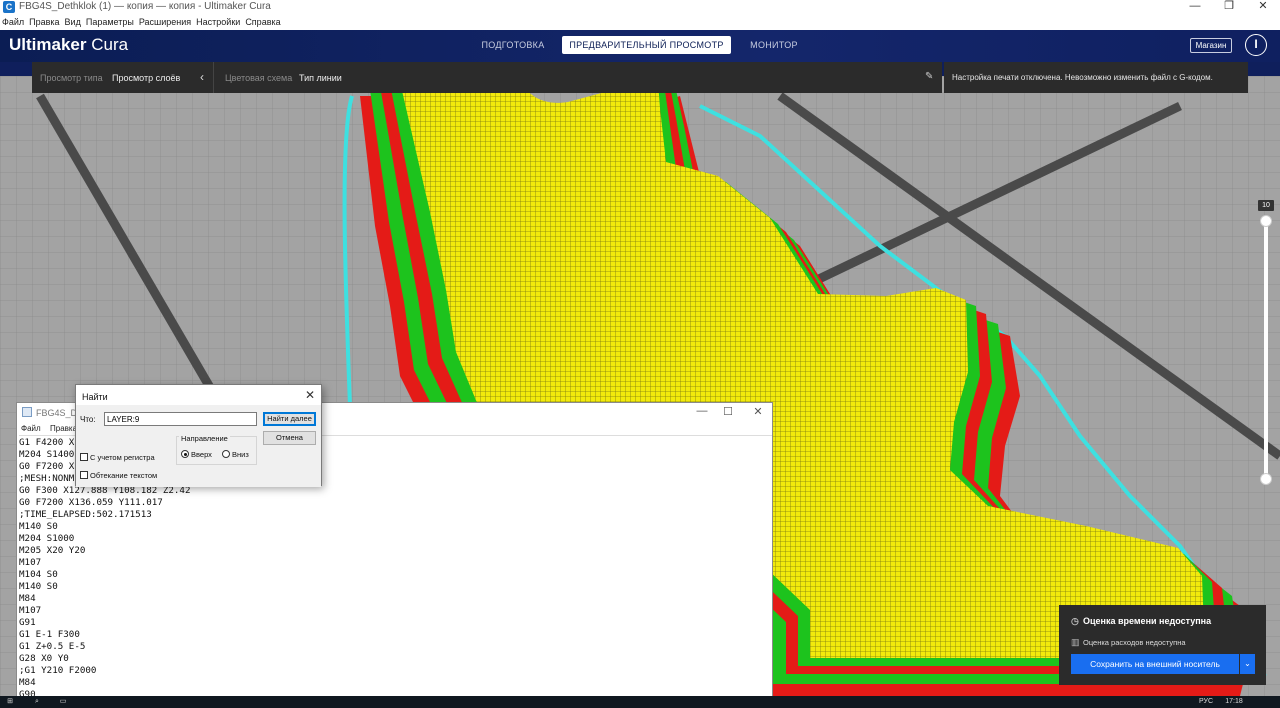 This screenshot has height=708, width=1280. Describe the element at coordinates (44, 658) in the screenshot. I see `gcode-line: G28 X0 Y0` at that location.